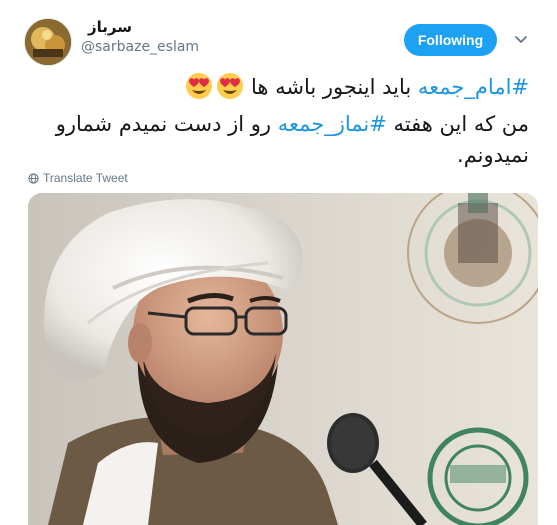 The width and height of the screenshot is (557, 525). I want to click on tweet-line-3: نمیدونم., so click(493, 155).